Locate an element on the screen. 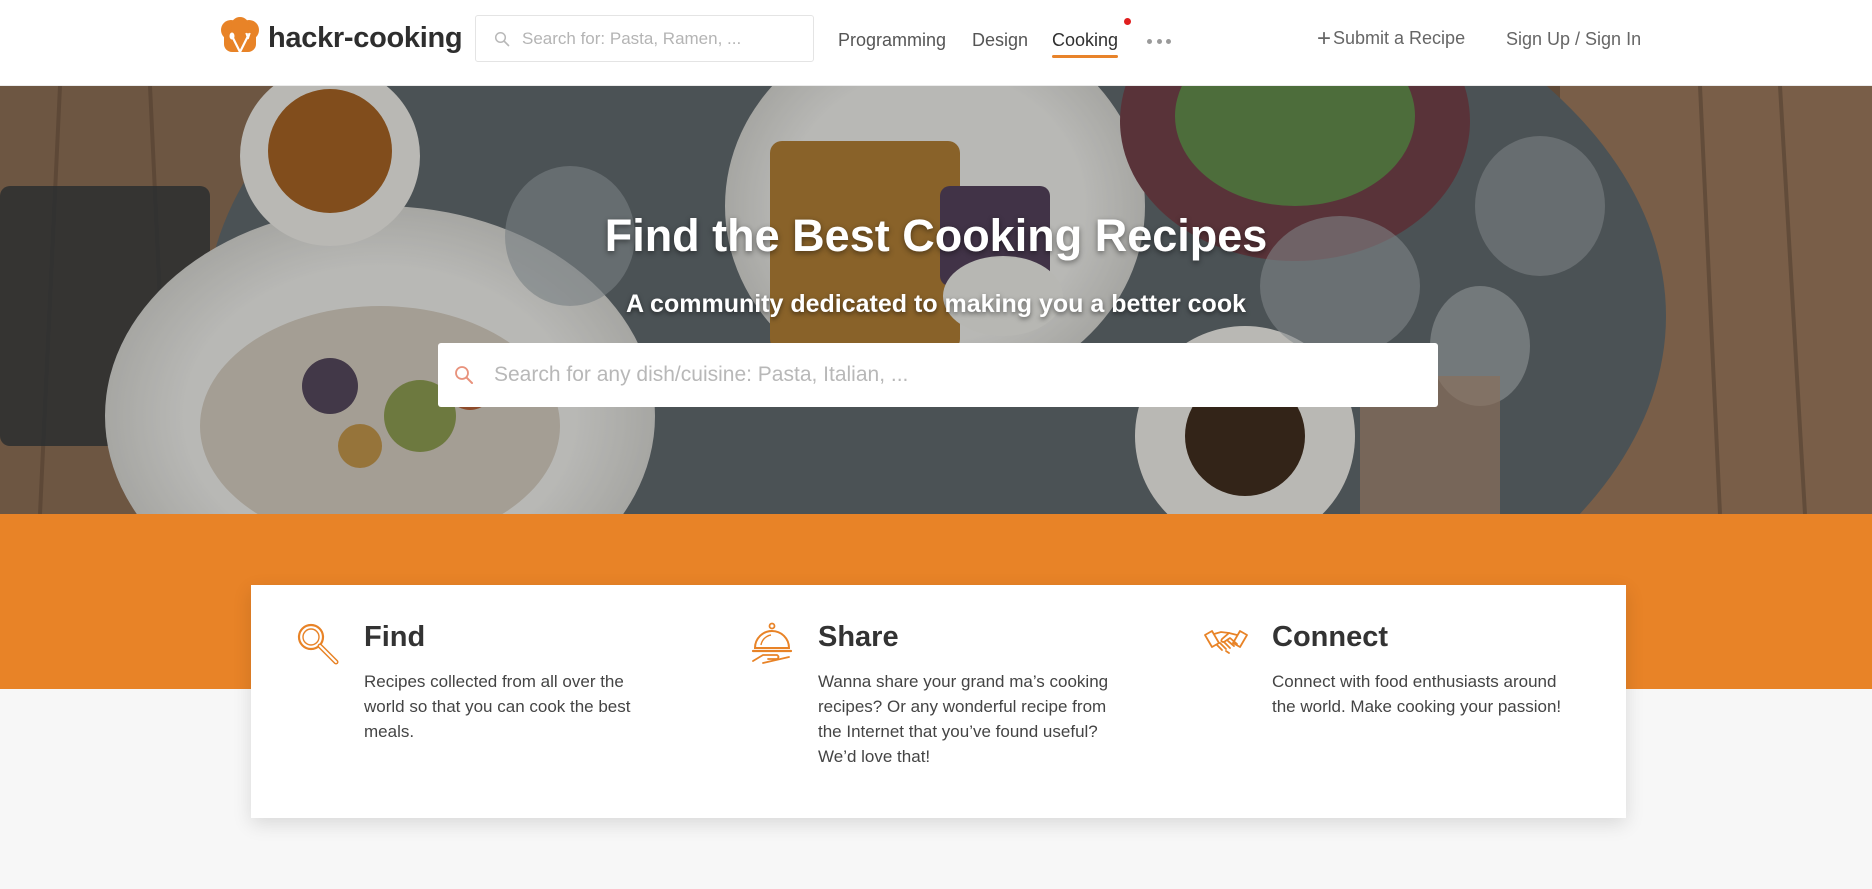  header-search-box is located at coordinates (644, 38).